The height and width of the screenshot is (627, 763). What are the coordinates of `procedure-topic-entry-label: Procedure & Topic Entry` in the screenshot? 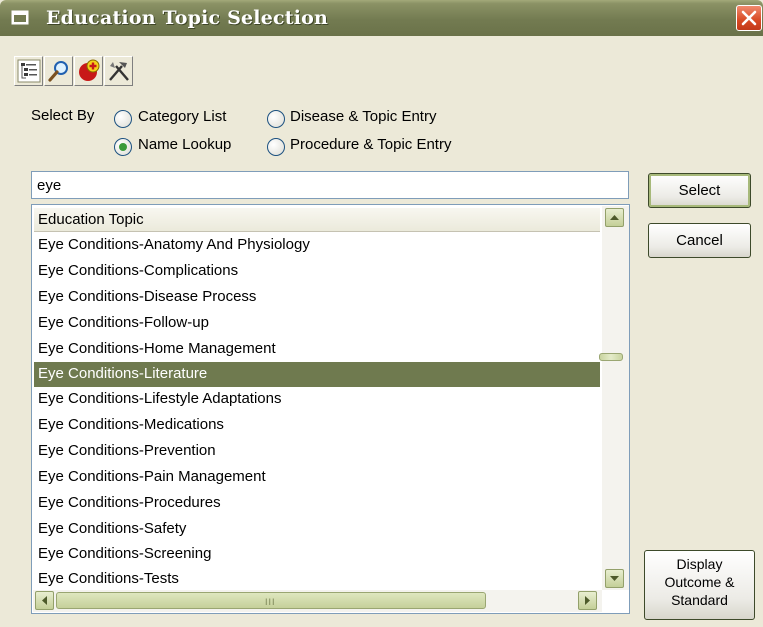 It's located at (370, 144).